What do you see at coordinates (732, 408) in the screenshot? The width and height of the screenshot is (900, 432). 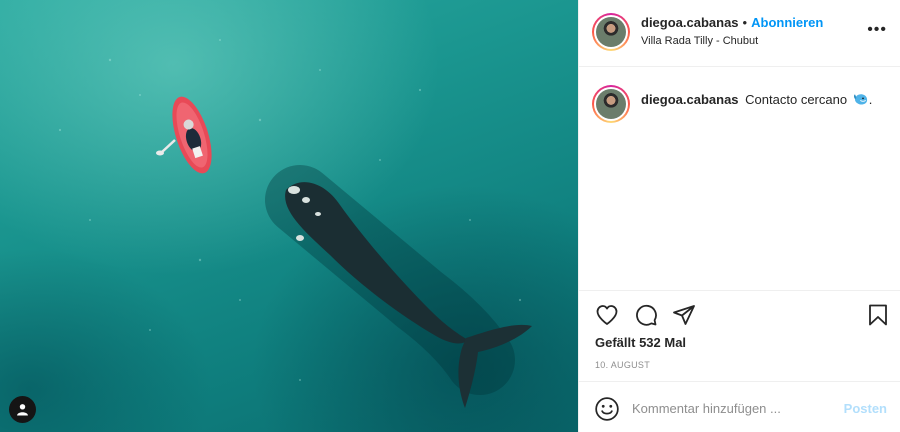 I see `comment-input` at bounding box center [732, 408].